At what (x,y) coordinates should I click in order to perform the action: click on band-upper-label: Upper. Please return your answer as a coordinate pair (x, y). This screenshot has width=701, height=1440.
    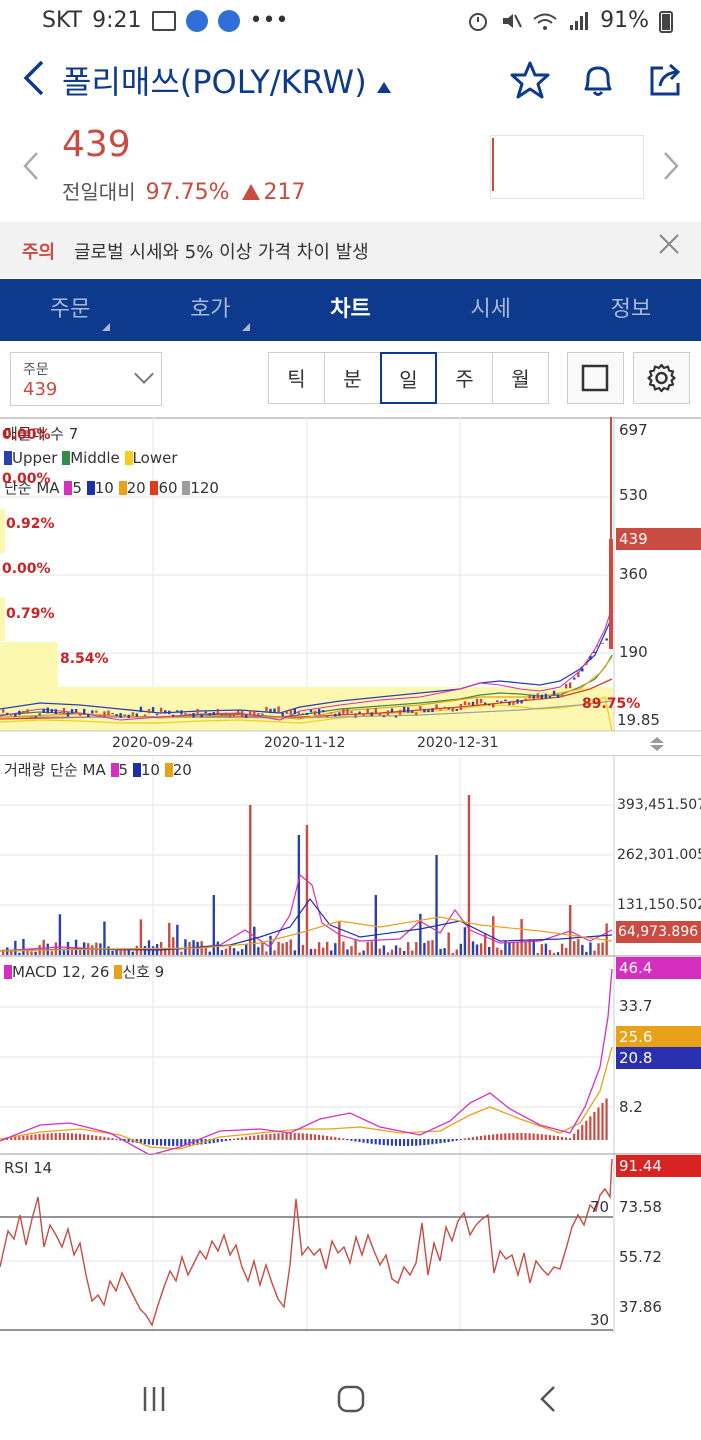
    Looking at the image, I should click on (35, 458).